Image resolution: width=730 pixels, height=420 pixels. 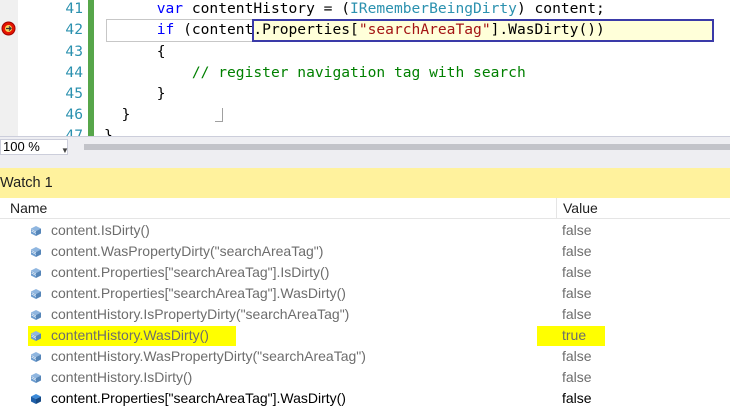 I want to click on code-token: {, so click(x=161, y=51).